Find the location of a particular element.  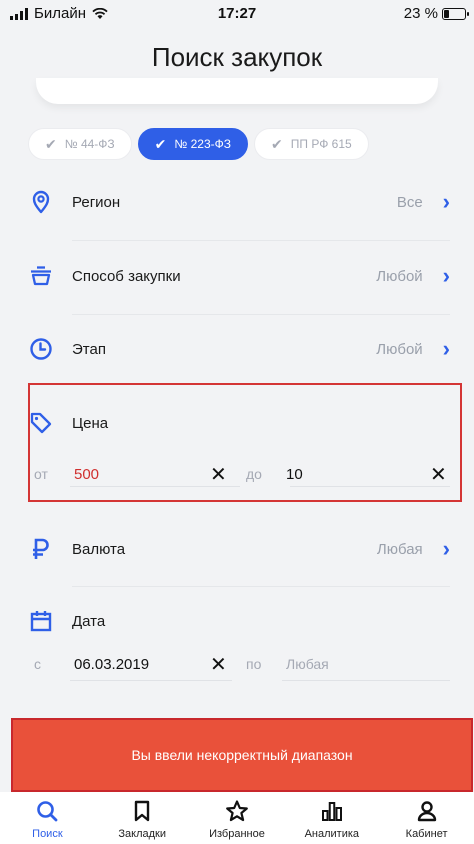

tab-label: Аналитика is located at coordinates (332, 834).